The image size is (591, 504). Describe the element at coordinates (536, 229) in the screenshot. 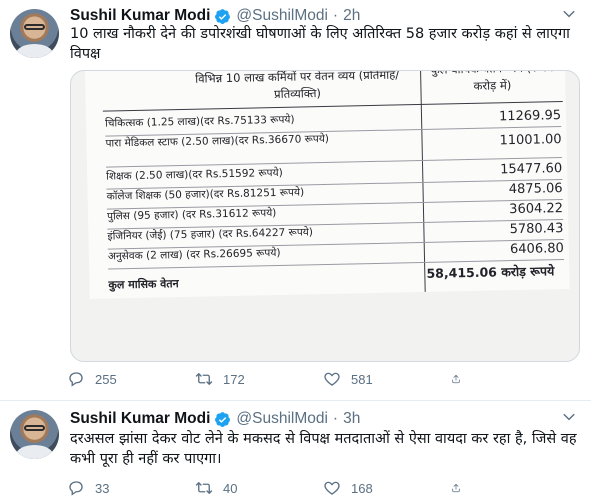

I see `row-value: 5780.43` at that location.